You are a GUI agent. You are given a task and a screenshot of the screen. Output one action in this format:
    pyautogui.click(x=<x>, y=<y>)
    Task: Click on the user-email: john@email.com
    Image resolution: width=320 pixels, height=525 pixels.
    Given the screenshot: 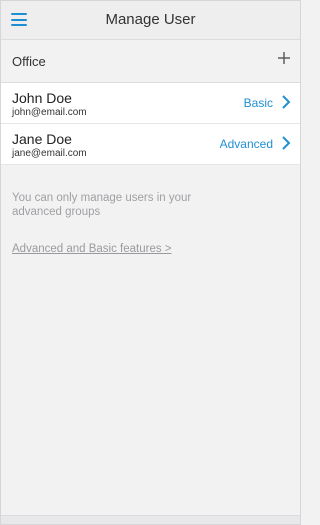 What is the action you would take?
    pyautogui.click(x=49, y=112)
    